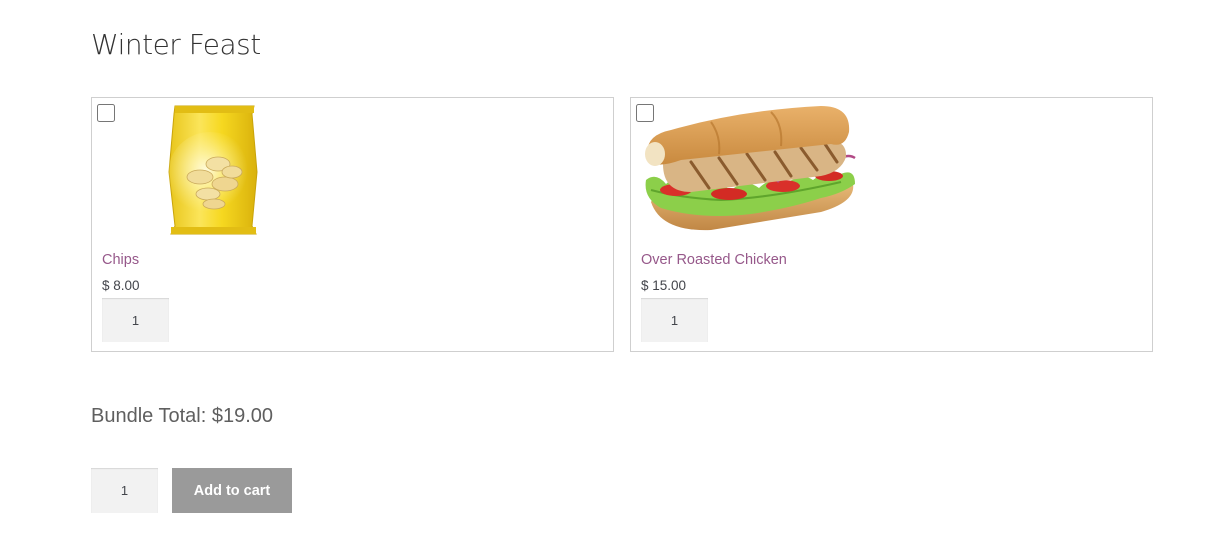  What do you see at coordinates (120, 260) in the screenshot?
I see `product-name-link: Chips` at bounding box center [120, 260].